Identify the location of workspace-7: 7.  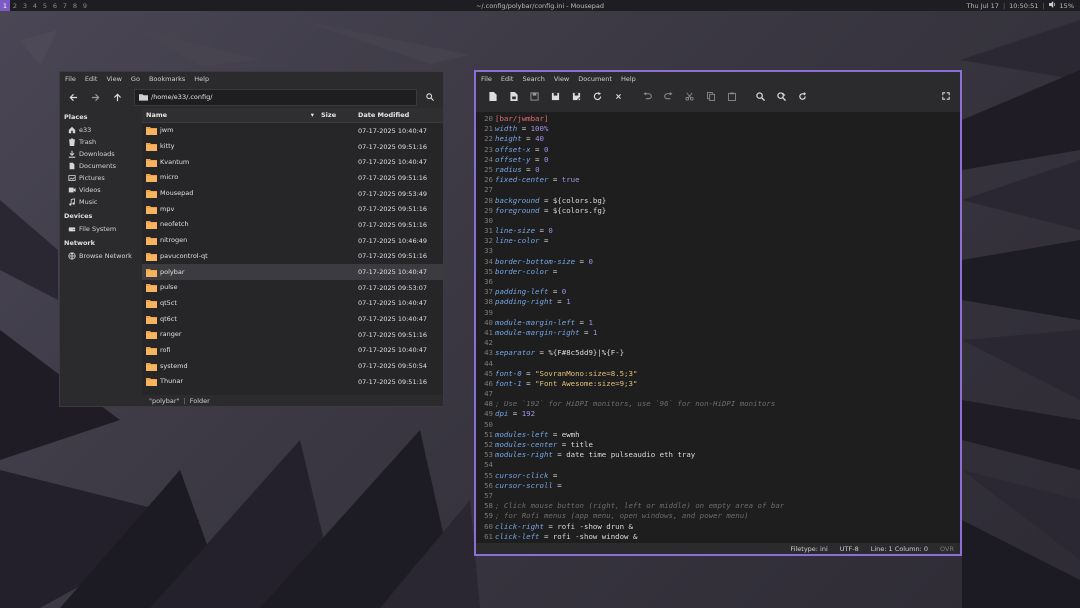
(65, 5).